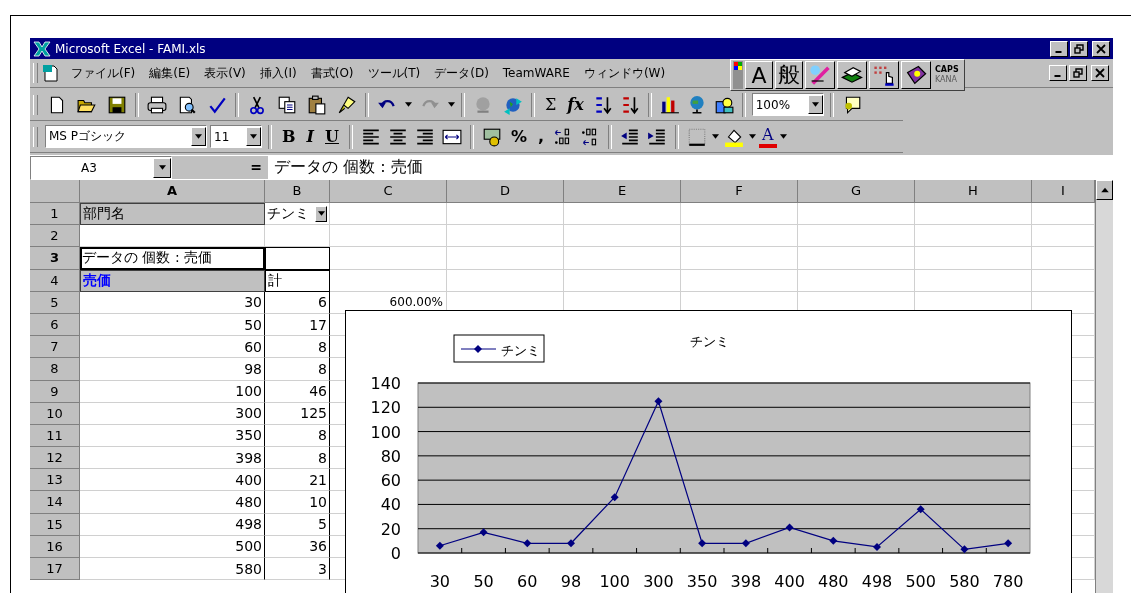 Image resolution: width=1131 pixels, height=593 pixels. Describe the element at coordinates (658, 581) in the screenshot. I see `x-axis-label: 300` at that location.